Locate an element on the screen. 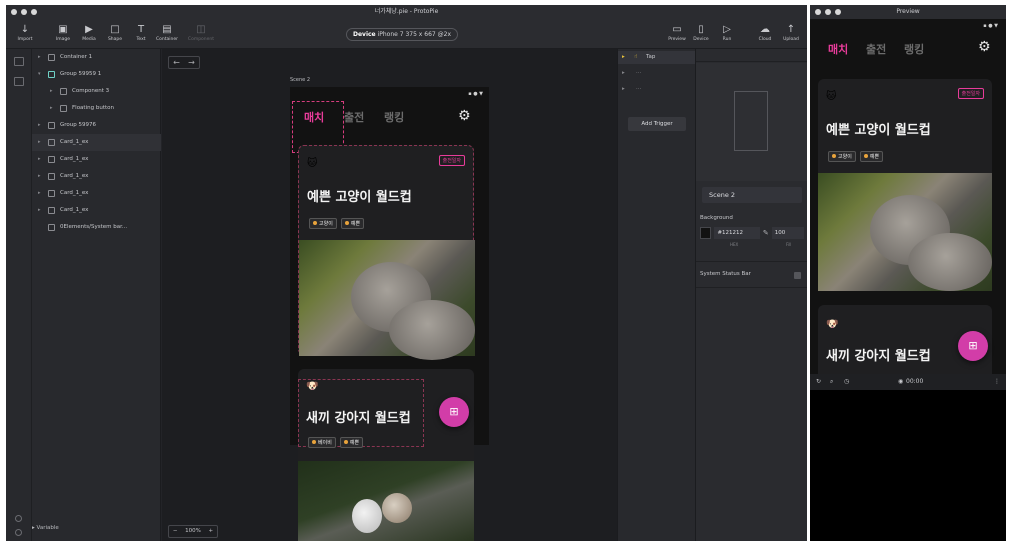  layer-row: ▸ Component 3 is located at coordinates (96, 91).